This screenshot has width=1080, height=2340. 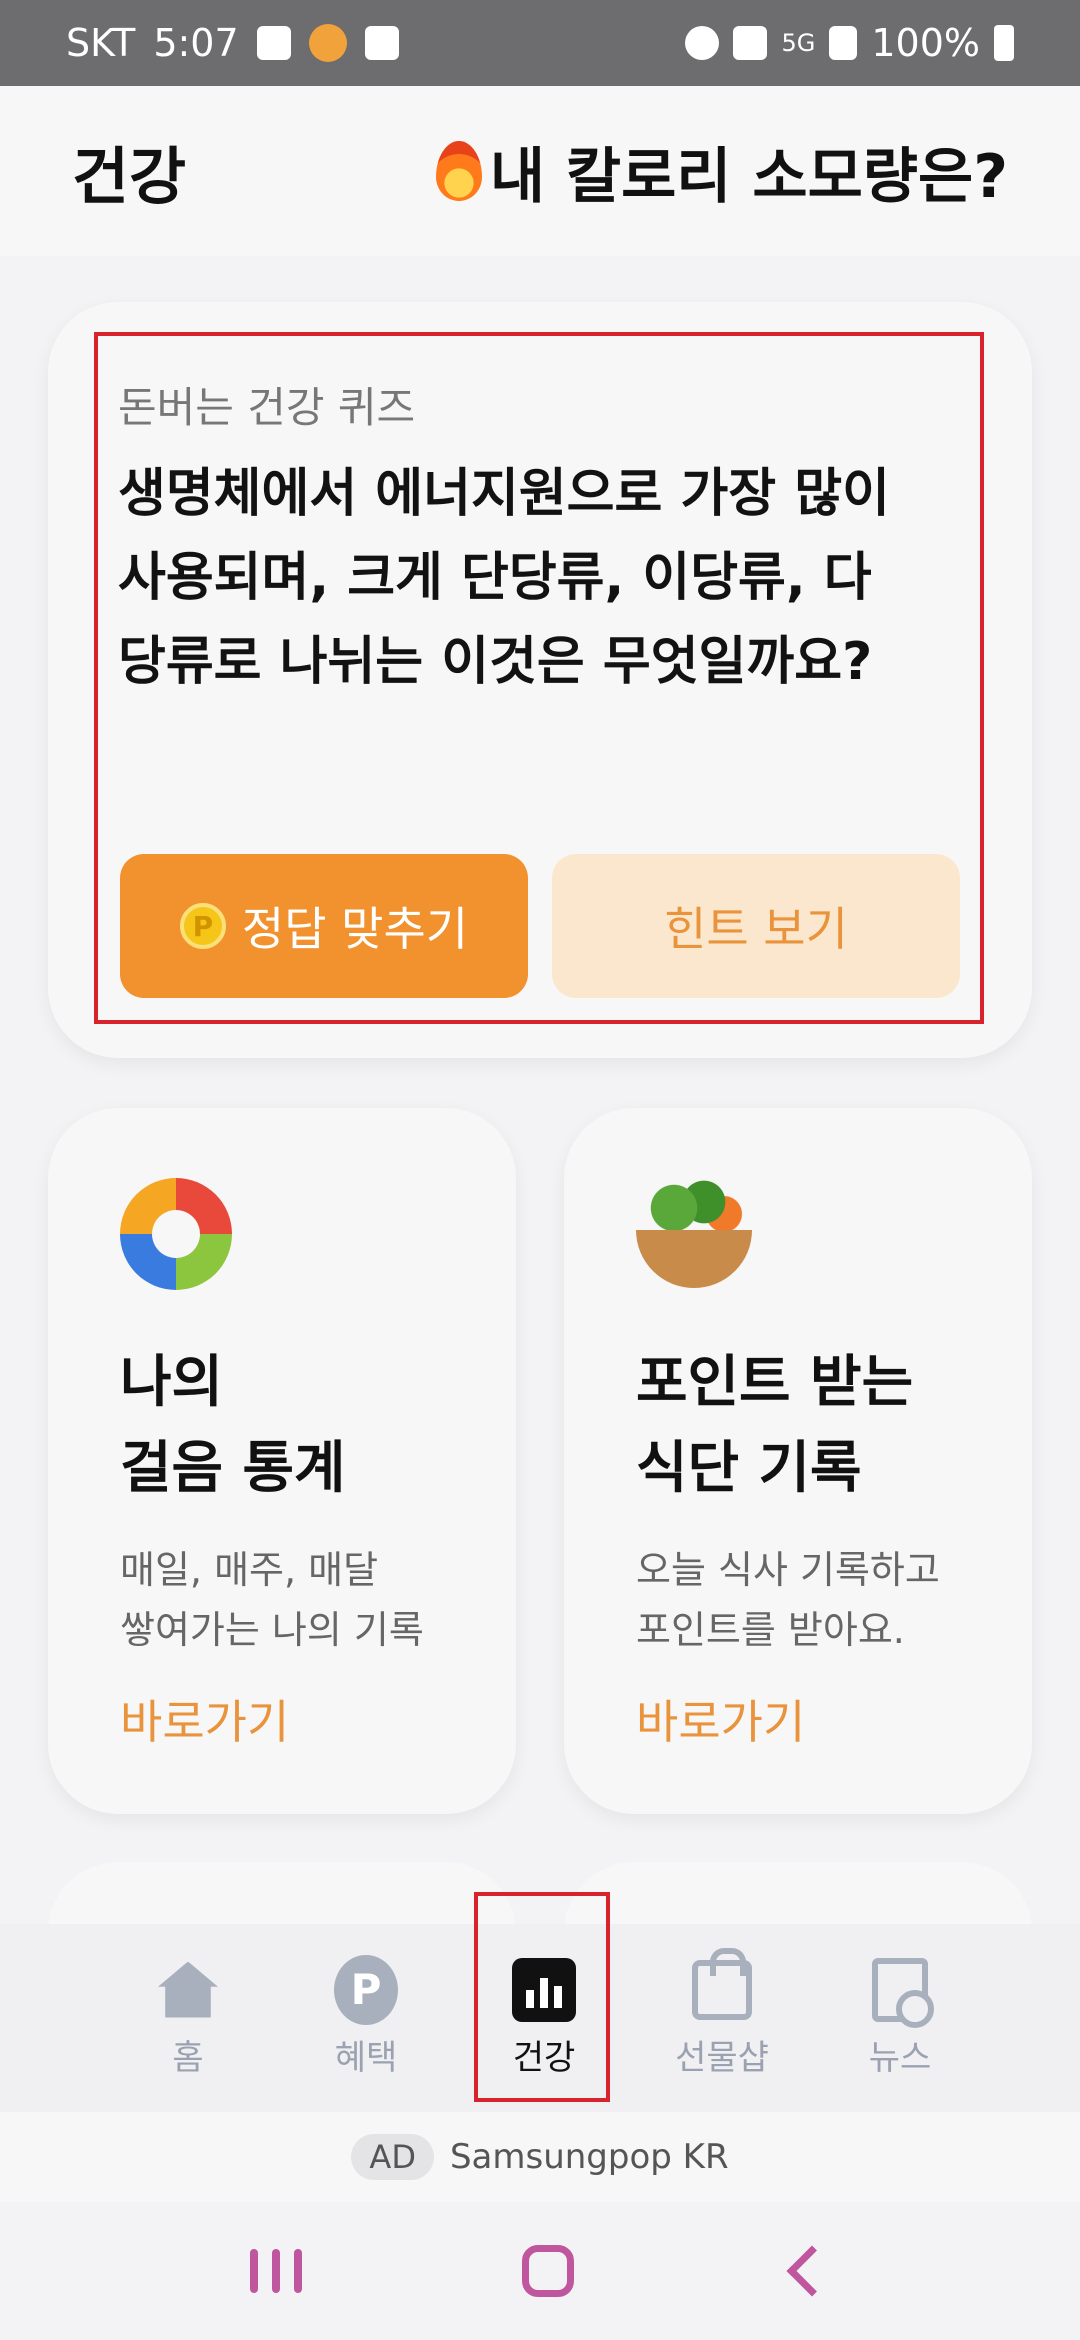 I want to click on page-header: 건강 내 칼로리 소모량은?, so click(x=540, y=171).